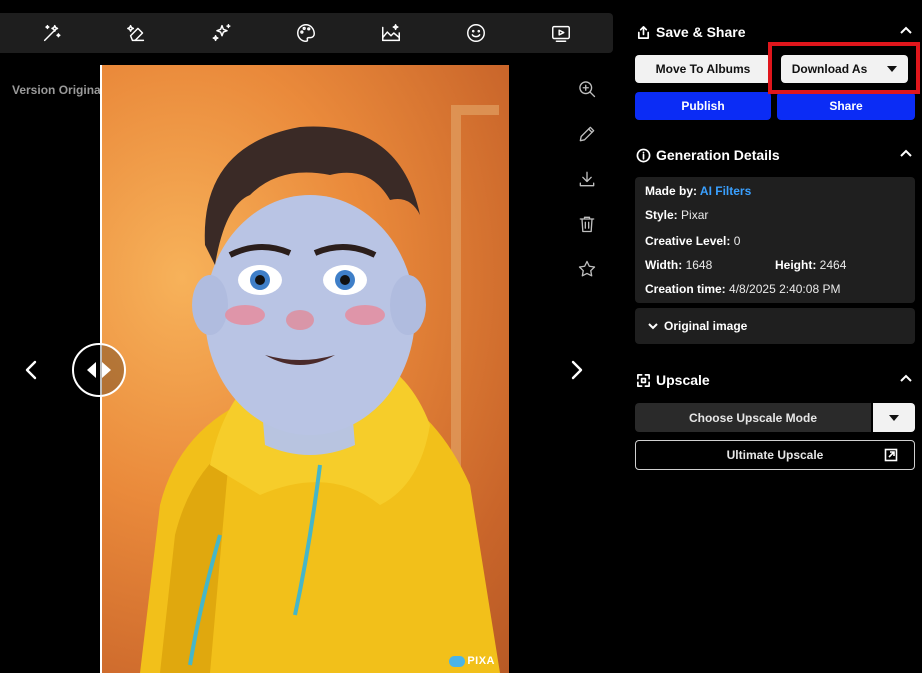 The width and height of the screenshot is (922, 673). Describe the element at coordinates (725, 191) in the screenshot. I see `made-by-link: AI Filters` at that location.